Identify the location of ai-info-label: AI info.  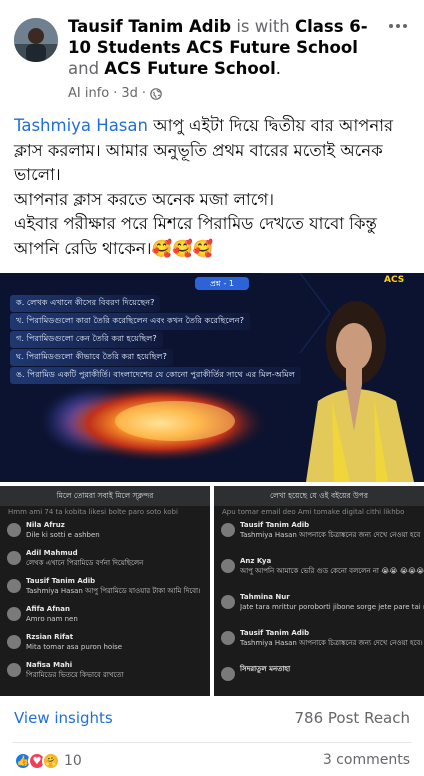
(88, 93).